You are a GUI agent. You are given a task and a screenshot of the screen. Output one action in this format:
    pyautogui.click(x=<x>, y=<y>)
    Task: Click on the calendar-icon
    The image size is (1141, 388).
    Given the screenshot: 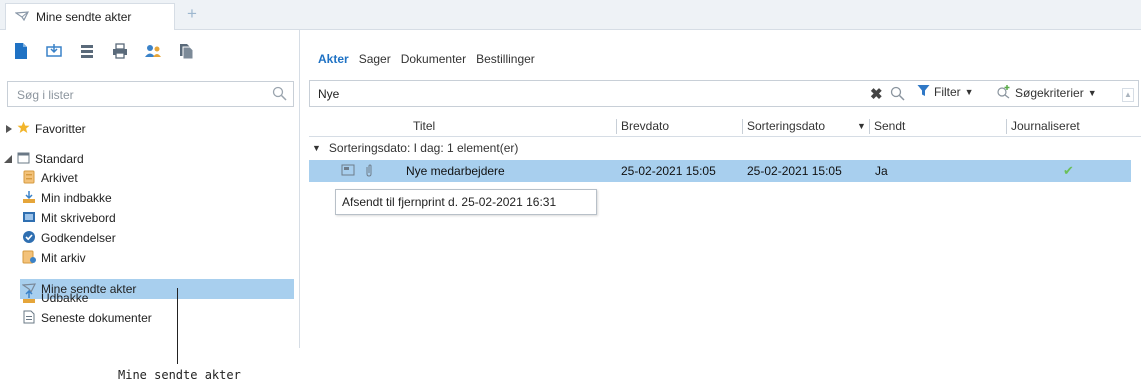 What is the action you would take?
    pyautogui.click(x=23, y=159)
    